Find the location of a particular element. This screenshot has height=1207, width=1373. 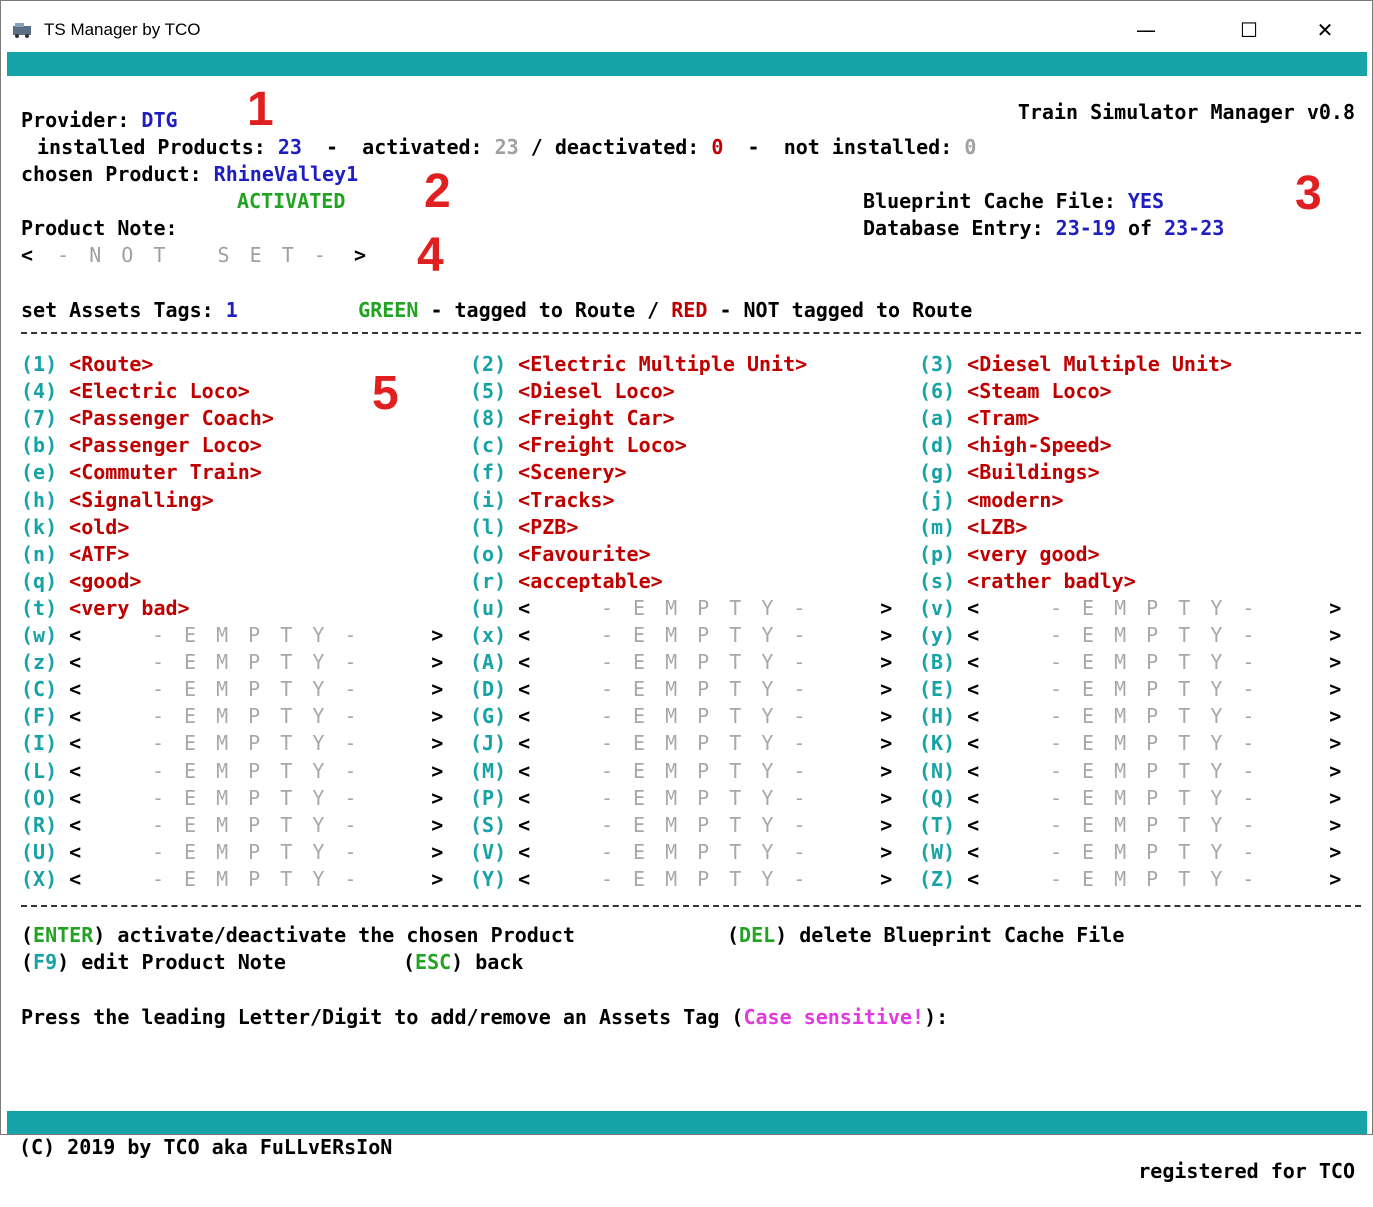

asset-tag: (d) <high-Speed> is located at coordinates (1015, 445).